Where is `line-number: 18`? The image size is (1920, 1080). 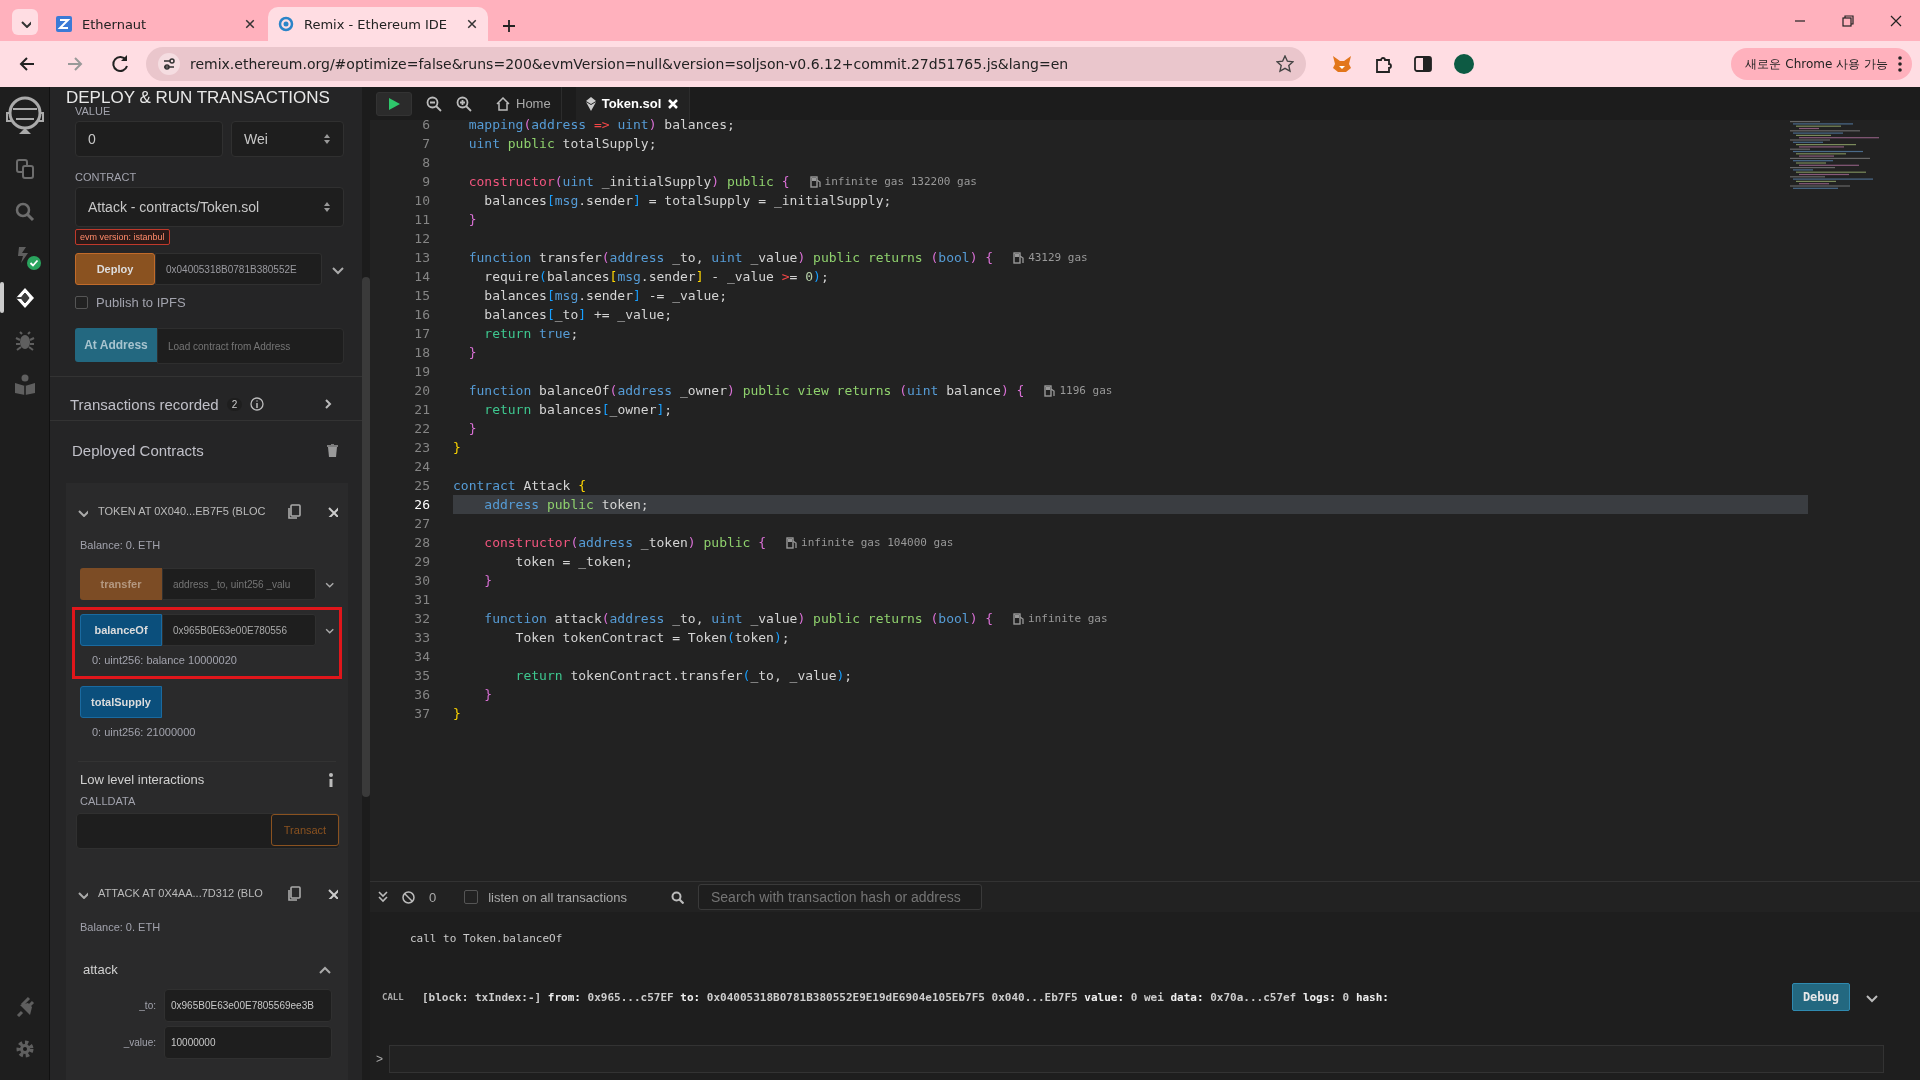 line-number: 18 is located at coordinates (422, 352).